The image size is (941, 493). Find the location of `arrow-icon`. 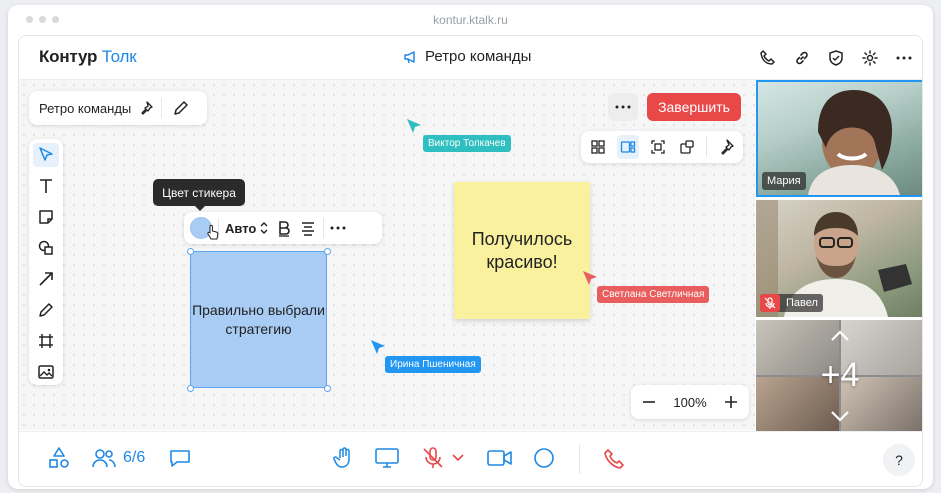

arrow-icon is located at coordinates (46, 279).